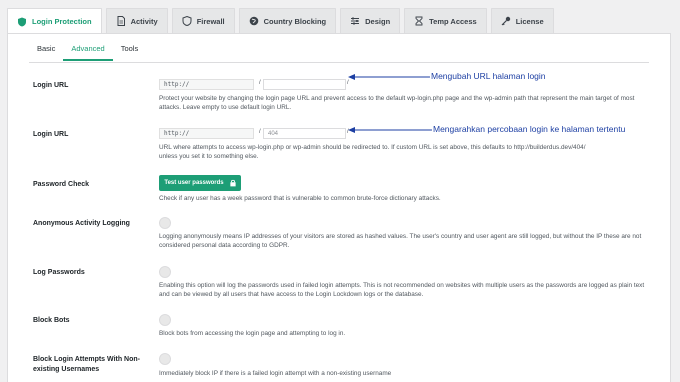 The height and width of the screenshot is (382, 680). I want to click on redirect-url-label: Login URL, so click(51, 134).